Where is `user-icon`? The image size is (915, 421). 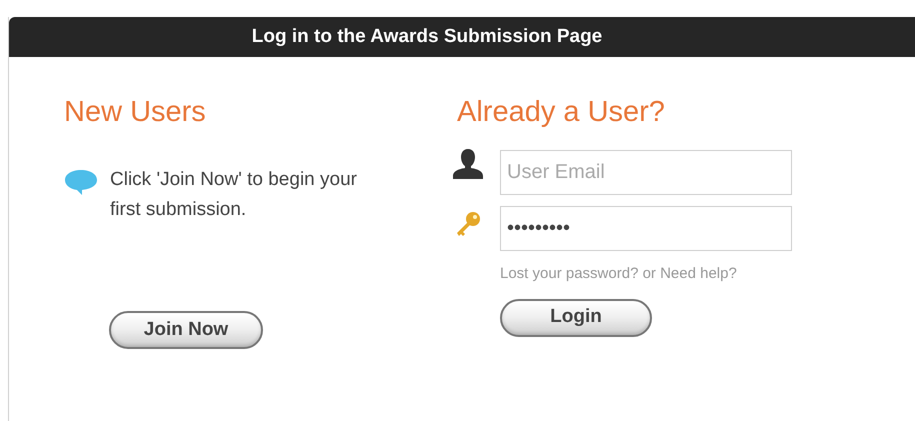 user-icon is located at coordinates (468, 164).